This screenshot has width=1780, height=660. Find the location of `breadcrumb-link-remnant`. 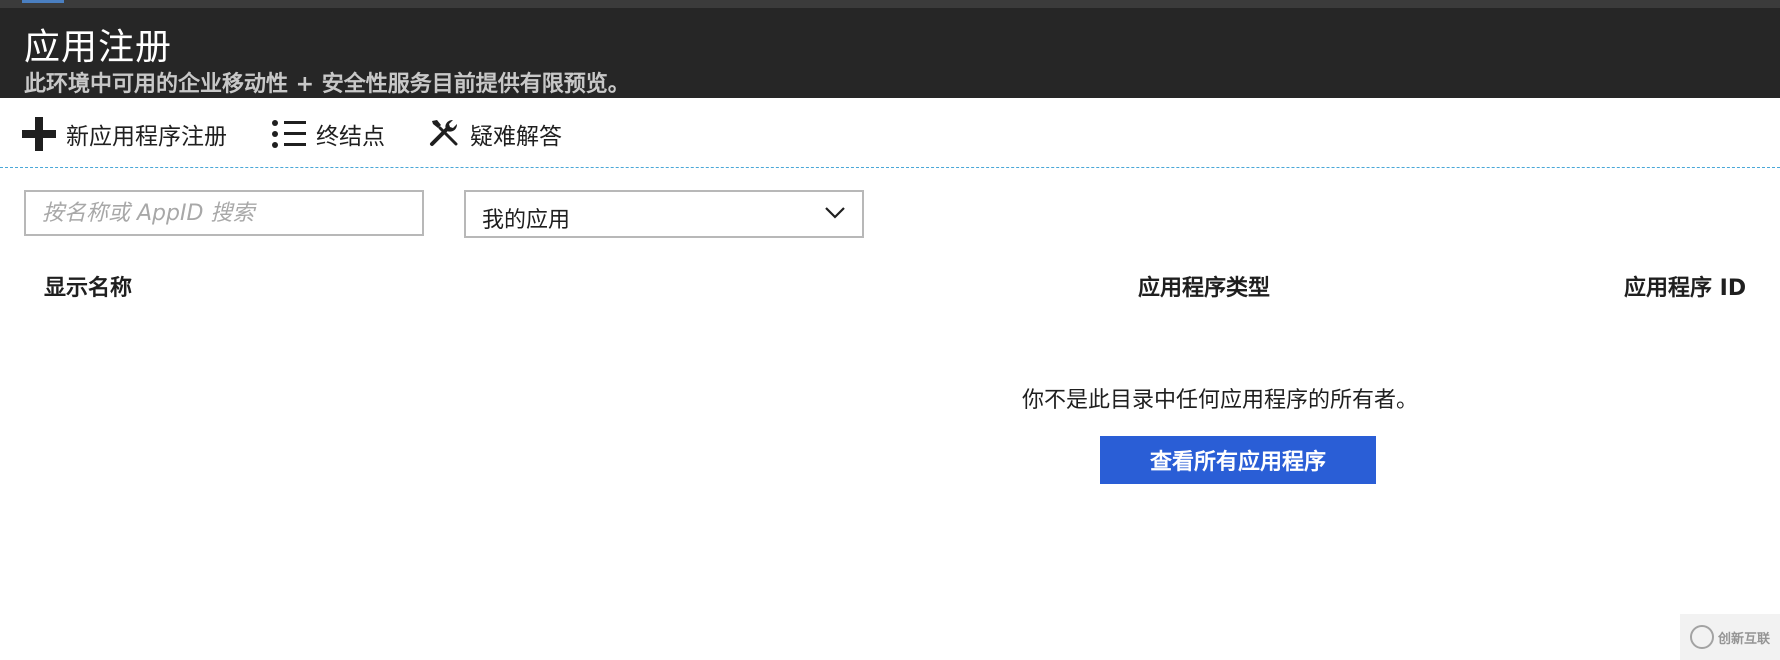

breadcrumb-link-remnant is located at coordinates (43, 1).